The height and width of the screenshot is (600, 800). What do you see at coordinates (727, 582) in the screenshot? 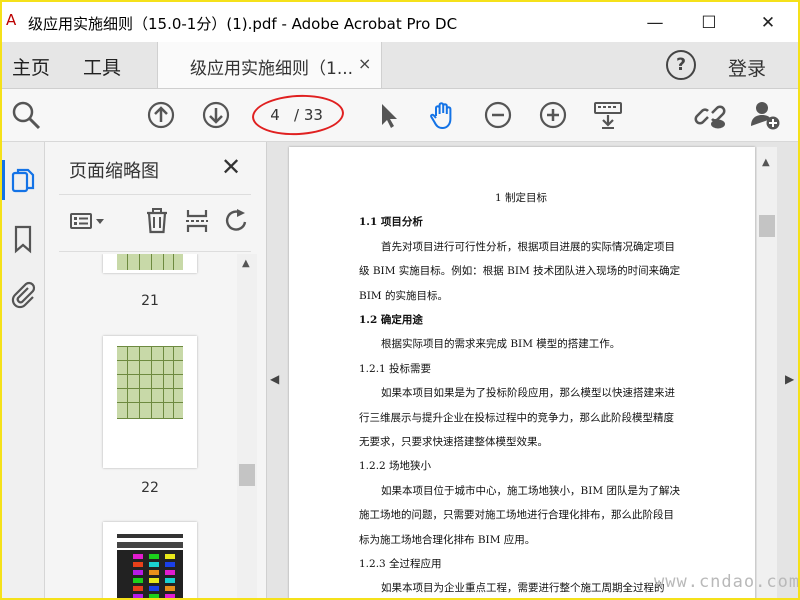
I see `watermark: www.cndao.com` at bounding box center [727, 582].